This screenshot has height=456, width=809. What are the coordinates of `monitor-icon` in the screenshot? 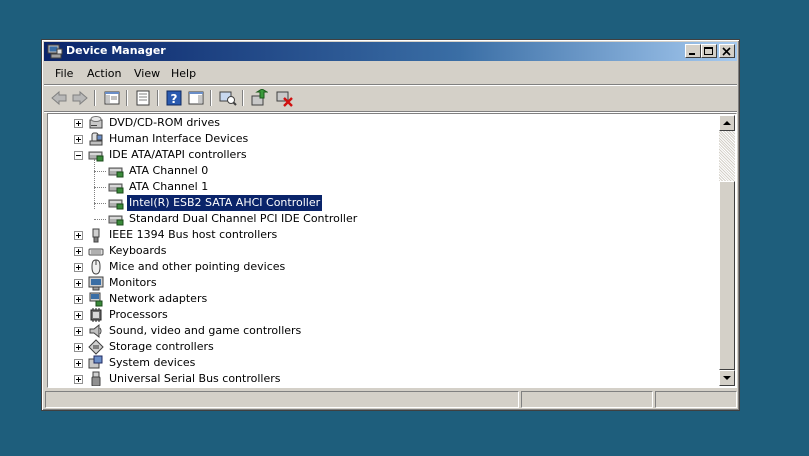 It's located at (96, 283).